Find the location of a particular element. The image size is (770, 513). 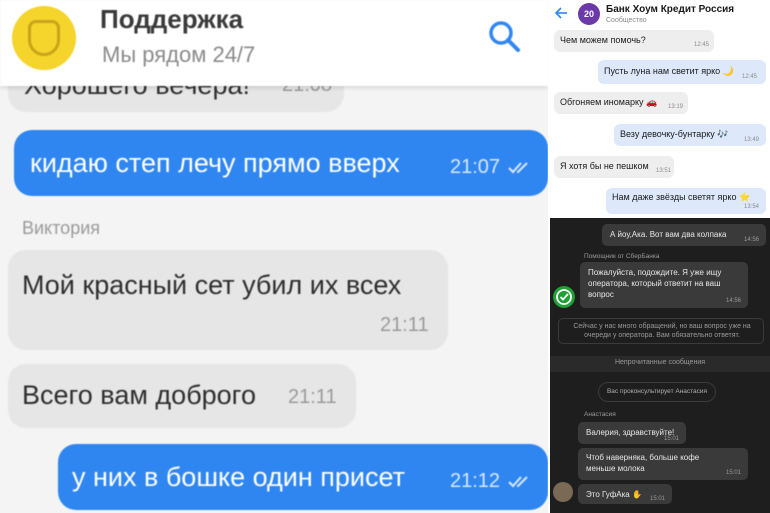

sber-assistant-icon is located at coordinates (564, 297).